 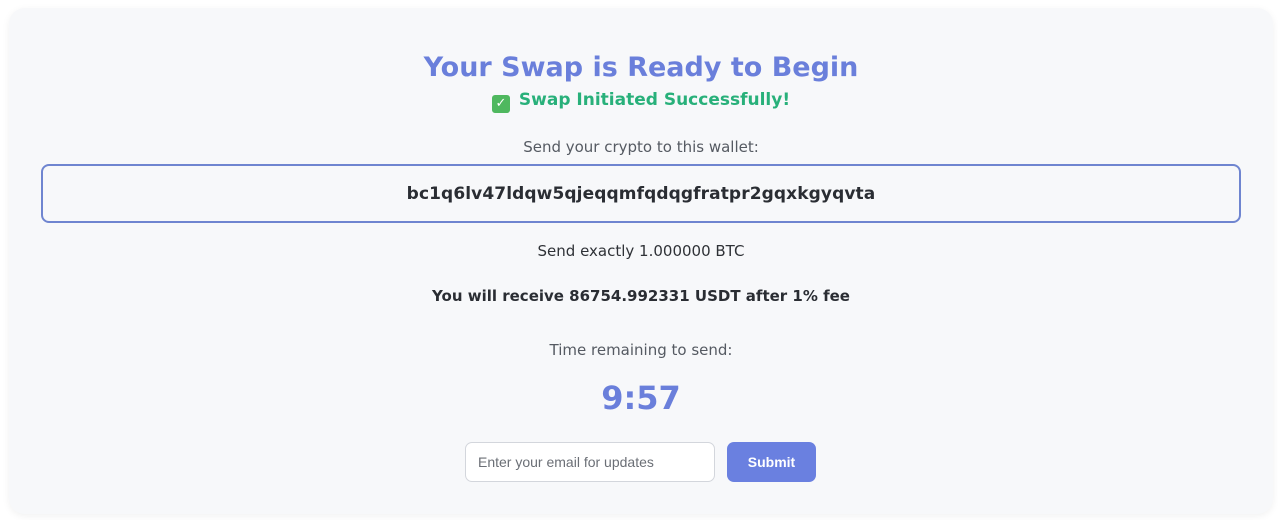 I want to click on submit-button: Submit, so click(x=771, y=462).